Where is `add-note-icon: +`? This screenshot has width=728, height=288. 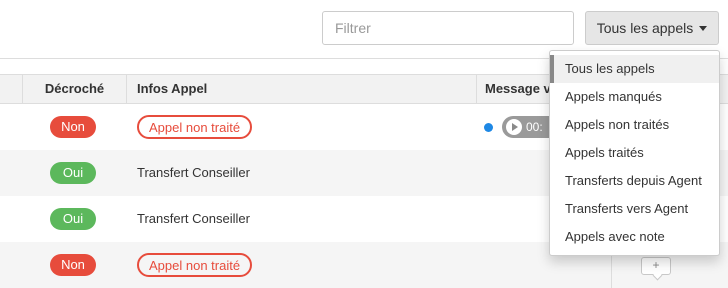
add-note-icon: + is located at coordinates (656, 266).